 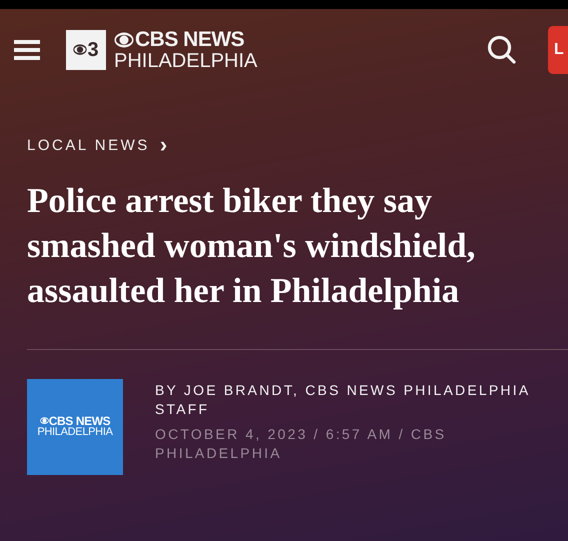 I want to click on menu-icon, so click(x=27, y=50).